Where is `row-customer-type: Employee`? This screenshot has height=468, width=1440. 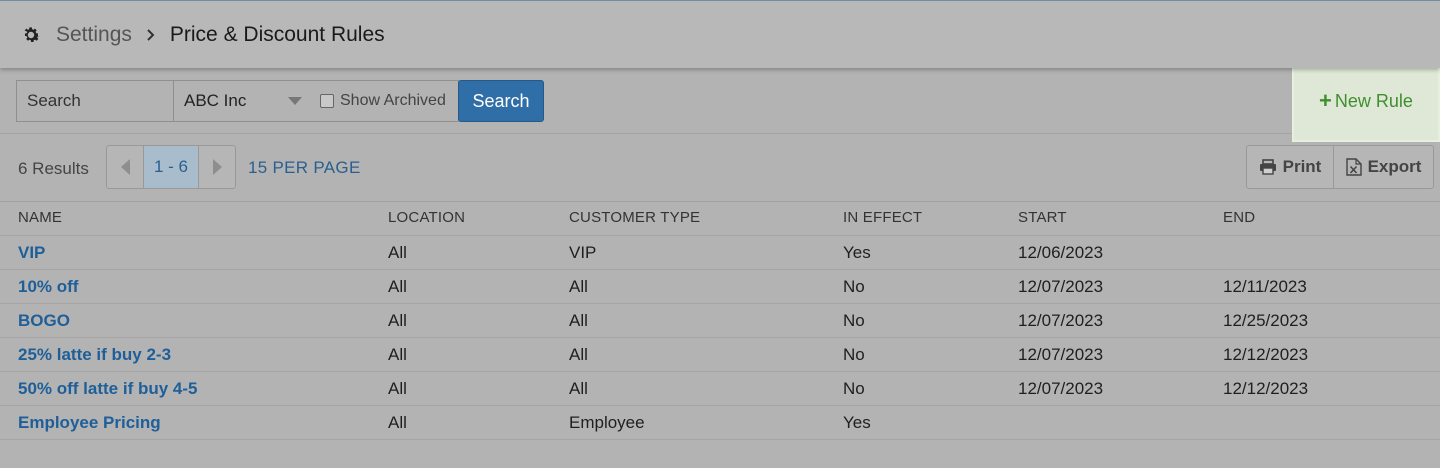
row-customer-type: Employee is located at coordinates (607, 422).